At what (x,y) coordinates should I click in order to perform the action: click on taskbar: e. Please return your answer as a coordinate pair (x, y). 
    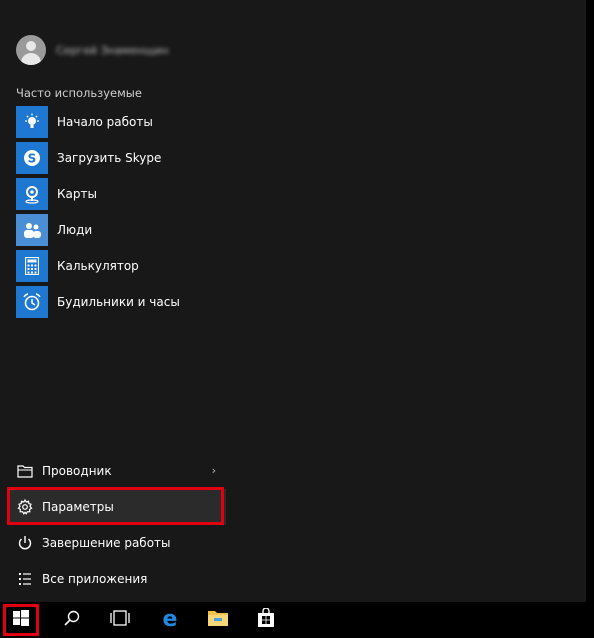
    Looking at the image, I should click on (297, 620).